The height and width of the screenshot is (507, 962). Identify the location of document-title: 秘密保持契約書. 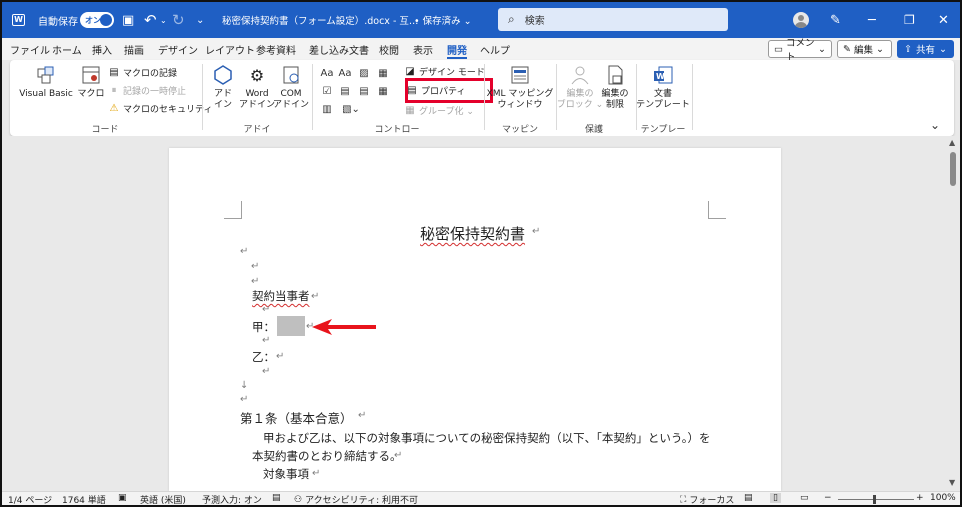
(472, 233).